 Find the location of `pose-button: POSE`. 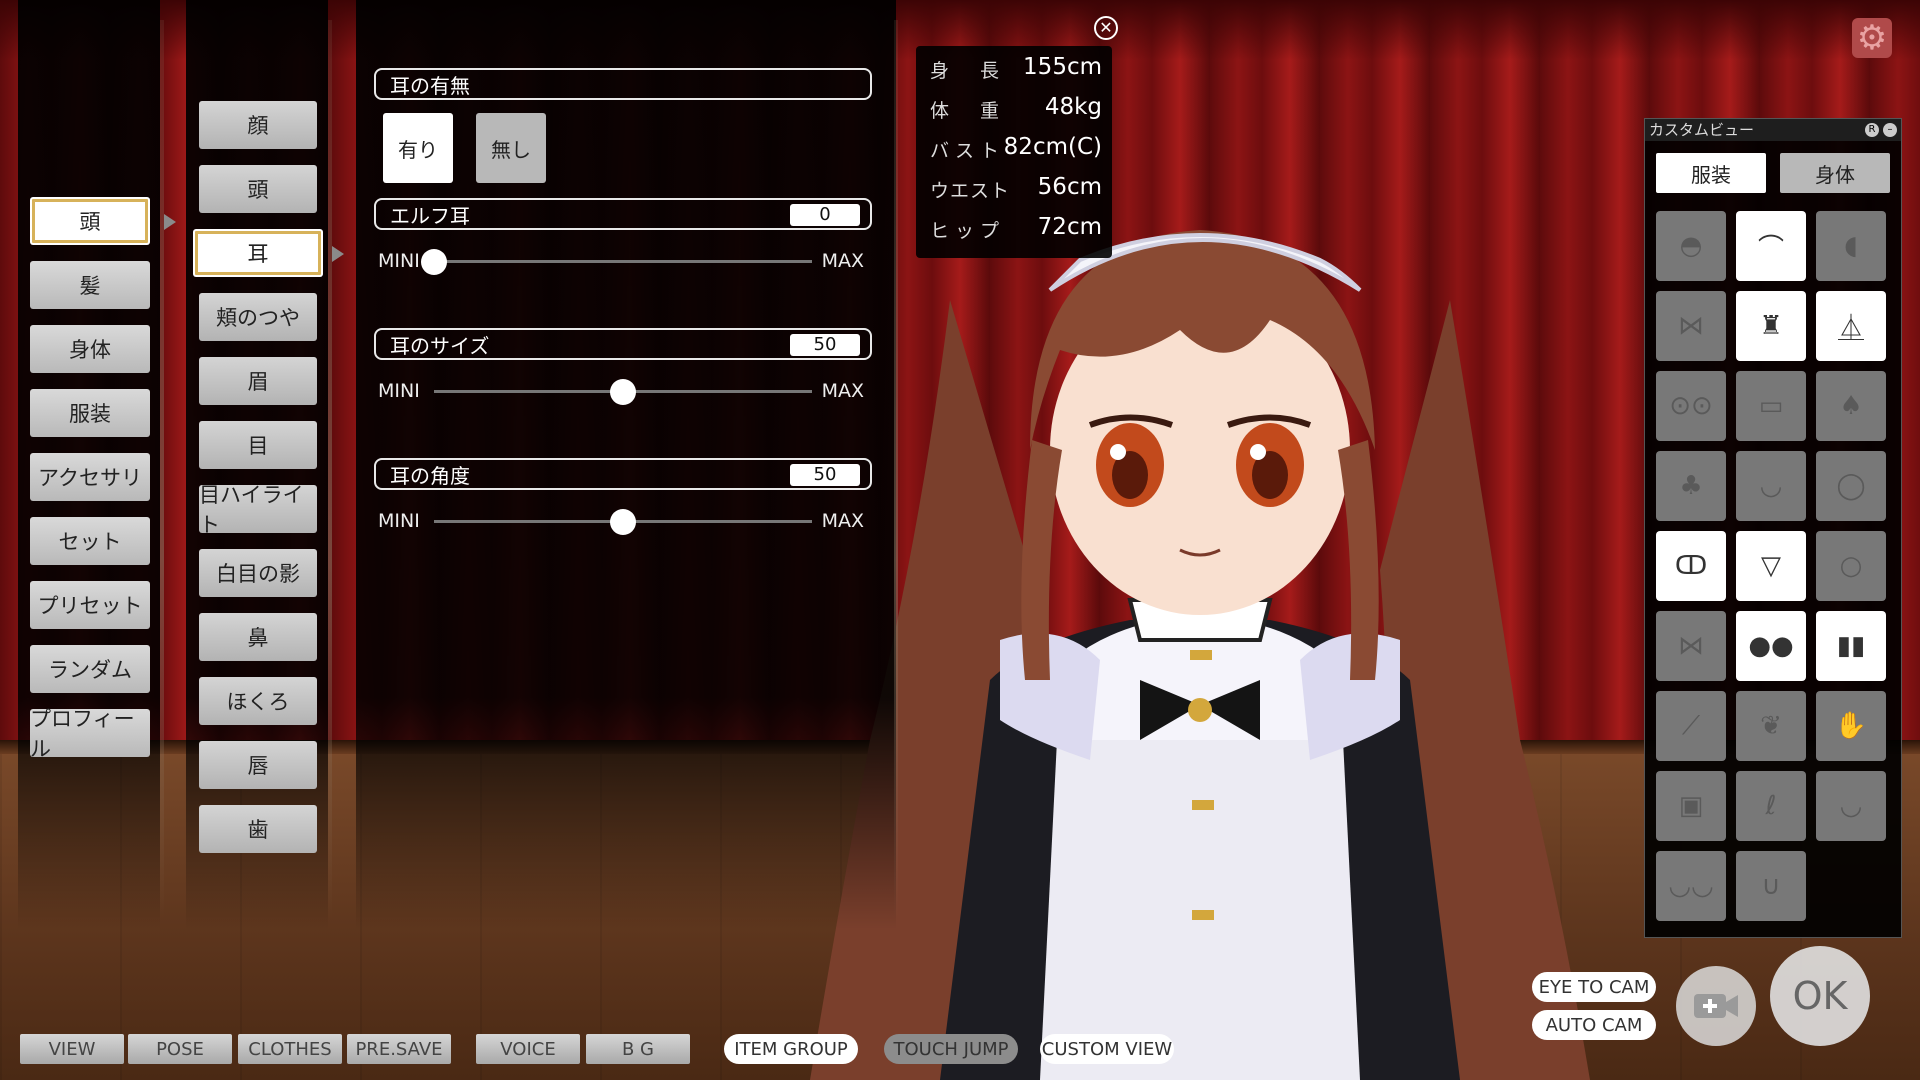

pose-button: POSE is located at coordinates (180, 1049).